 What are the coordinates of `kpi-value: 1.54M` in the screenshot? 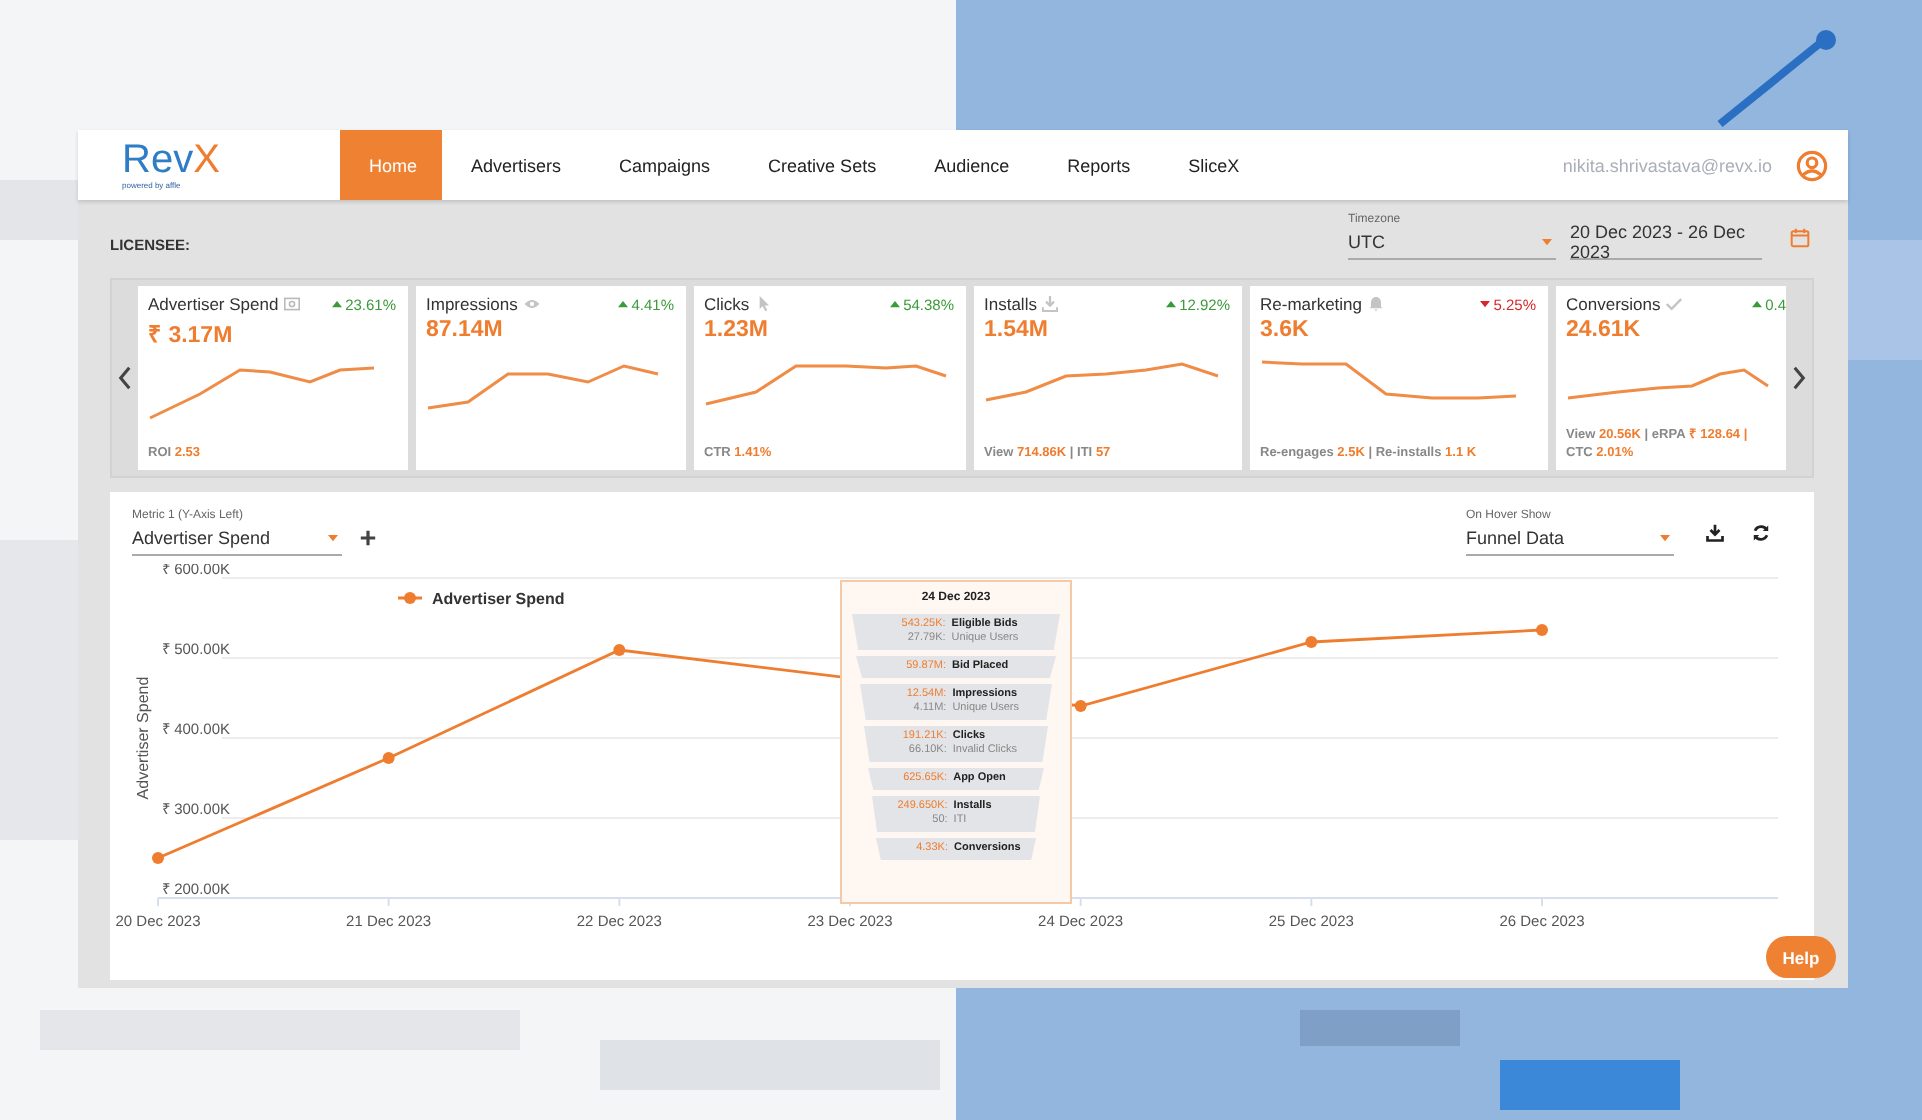 It's located at (1017, 330).